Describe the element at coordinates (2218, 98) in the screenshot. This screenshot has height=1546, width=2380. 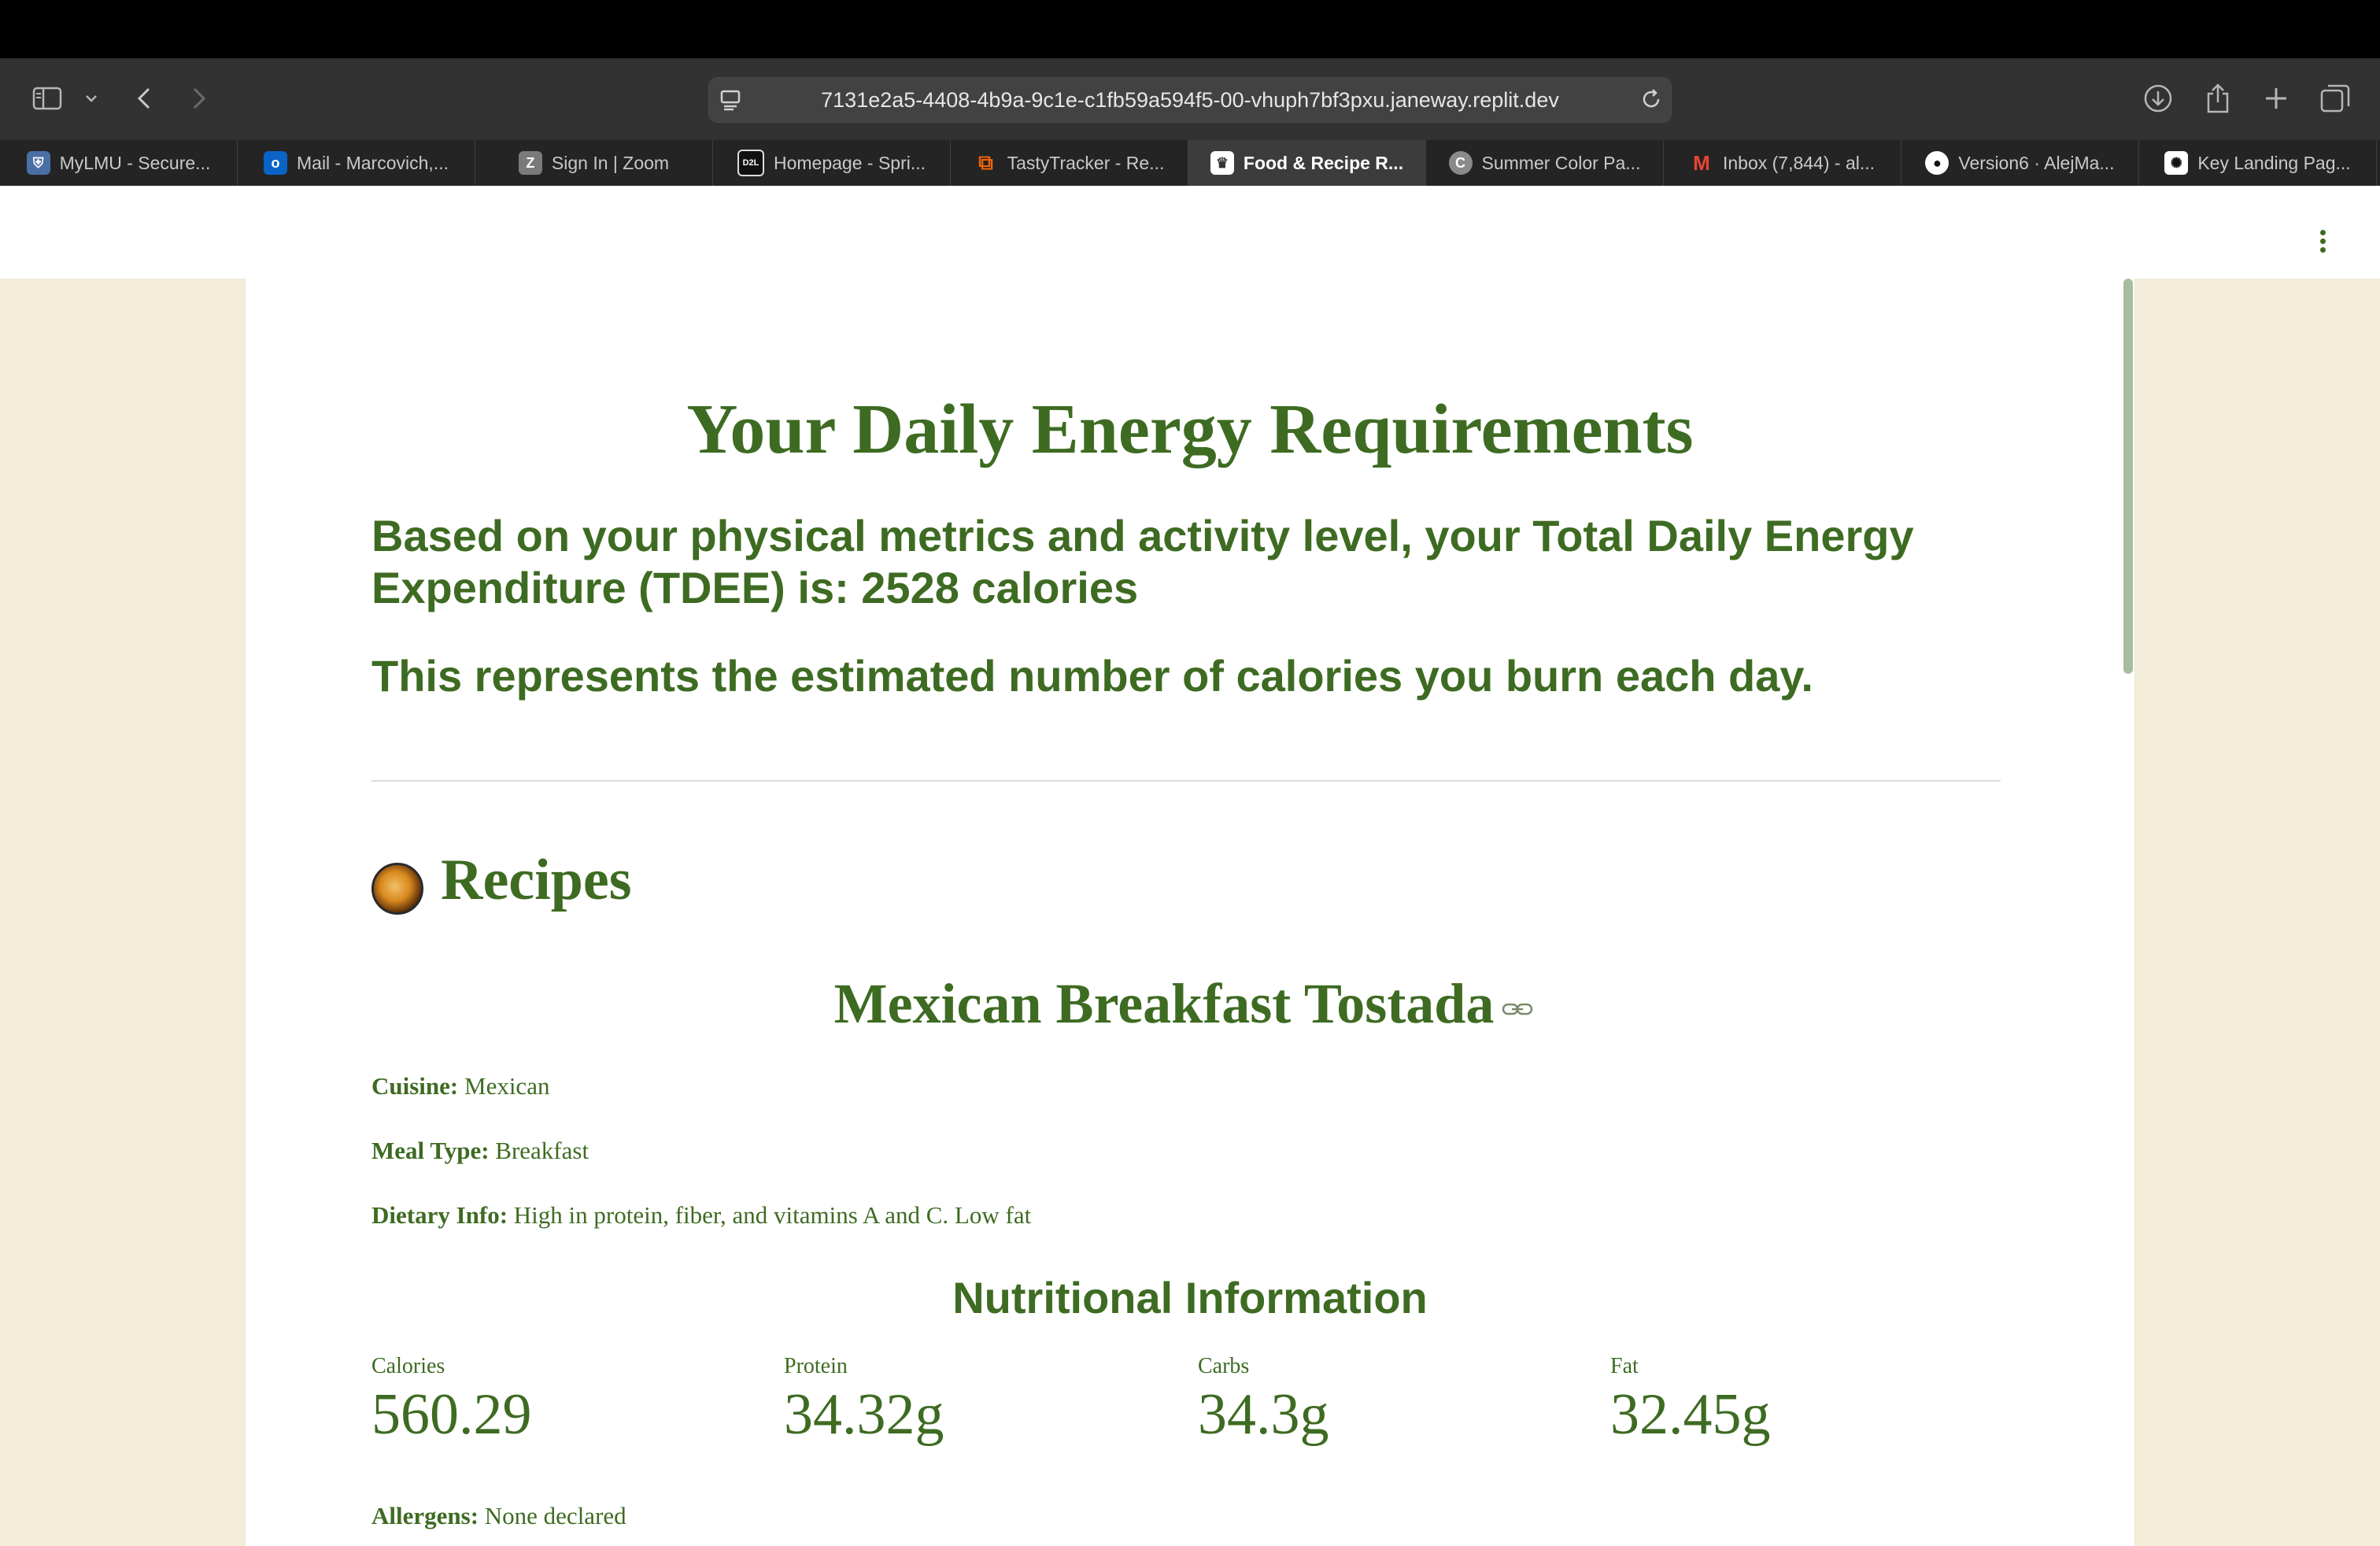
I see `share-icon` at that location.